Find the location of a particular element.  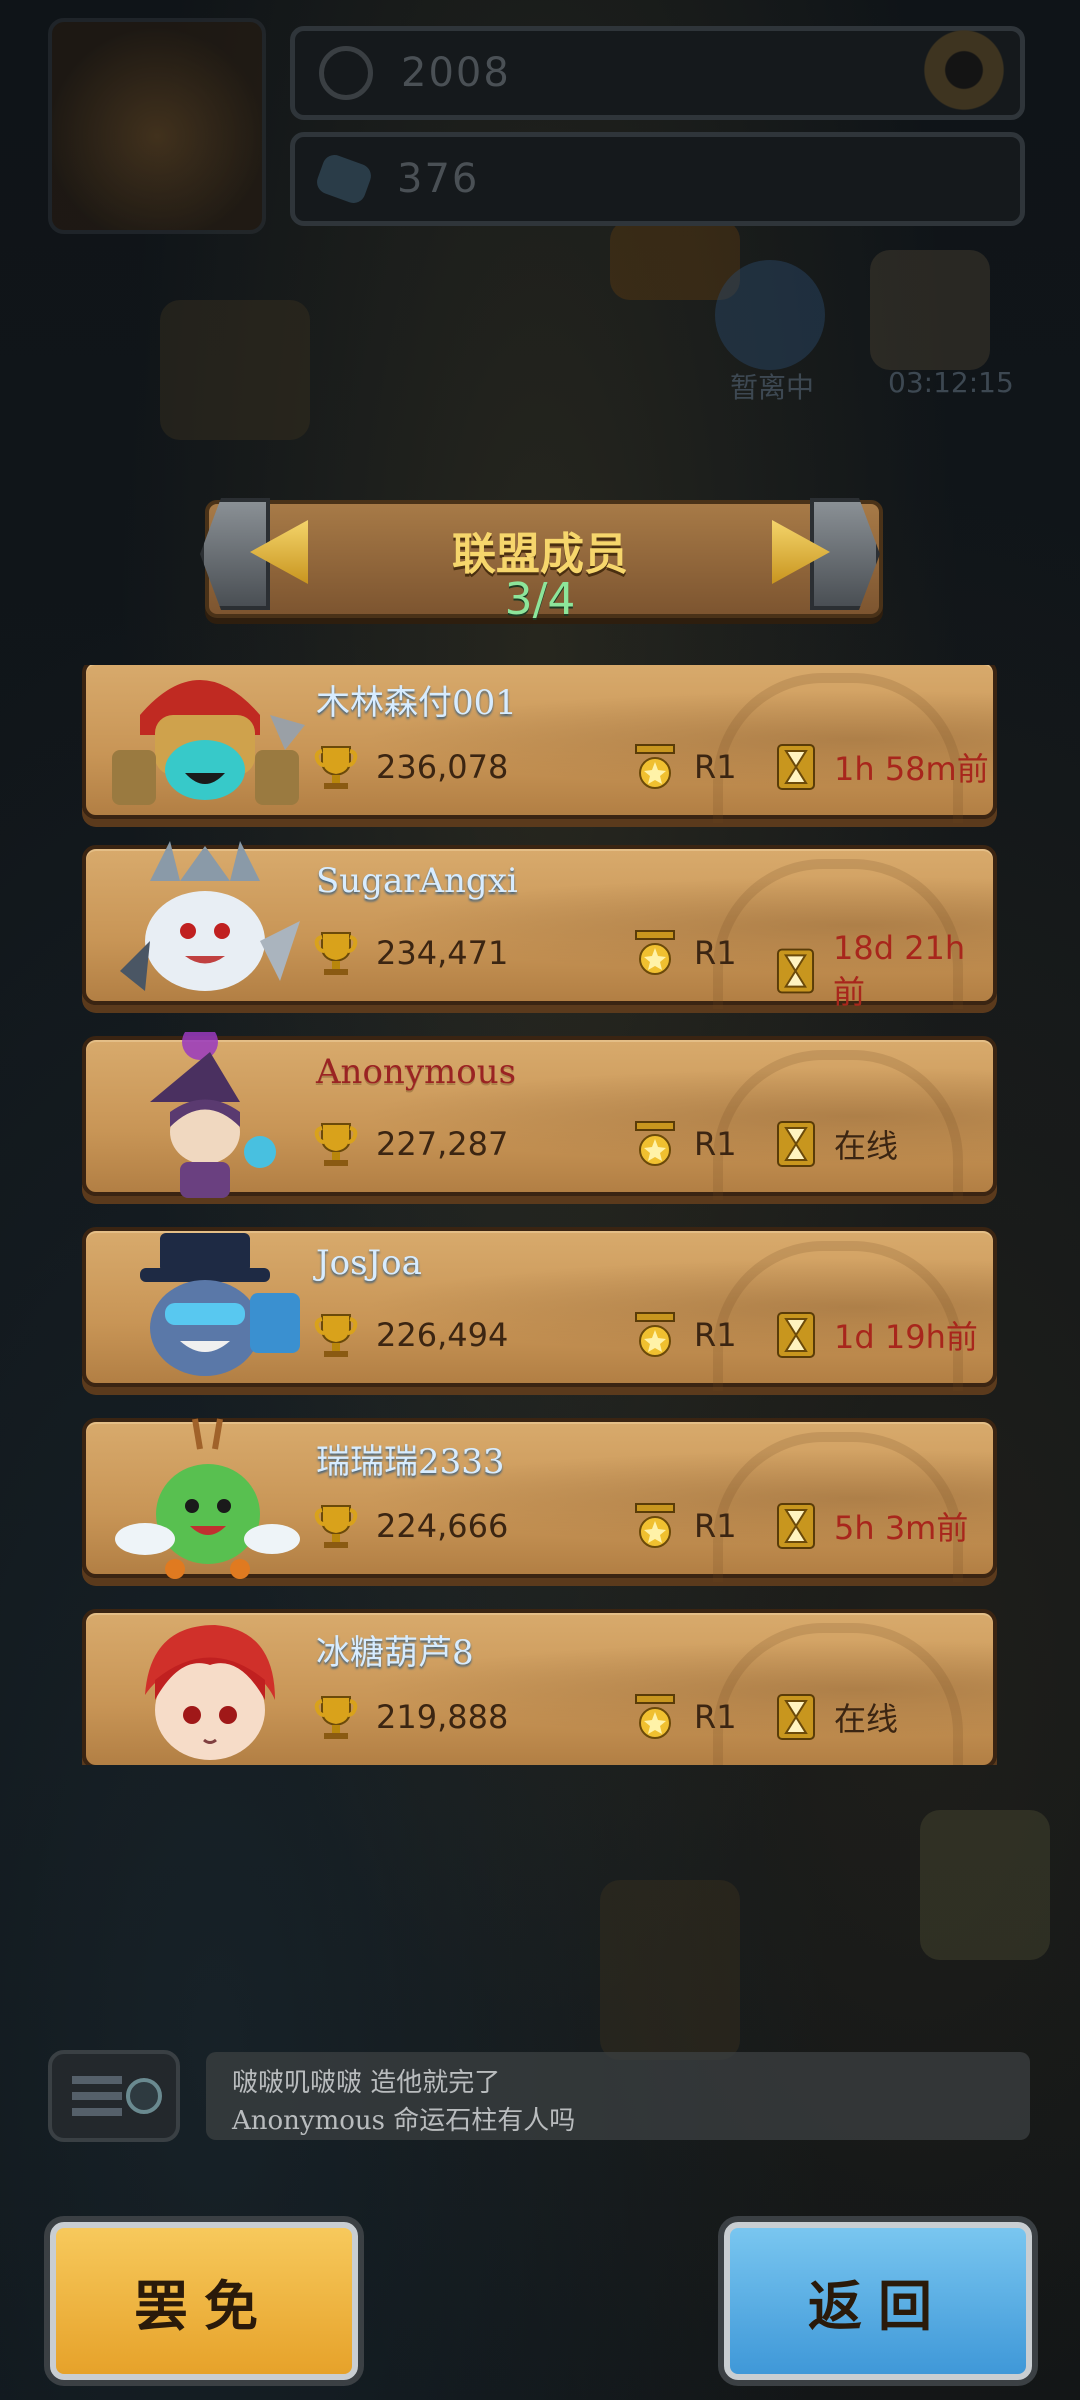

trophy-value: 234,471 is located at coordinates (442, 953).